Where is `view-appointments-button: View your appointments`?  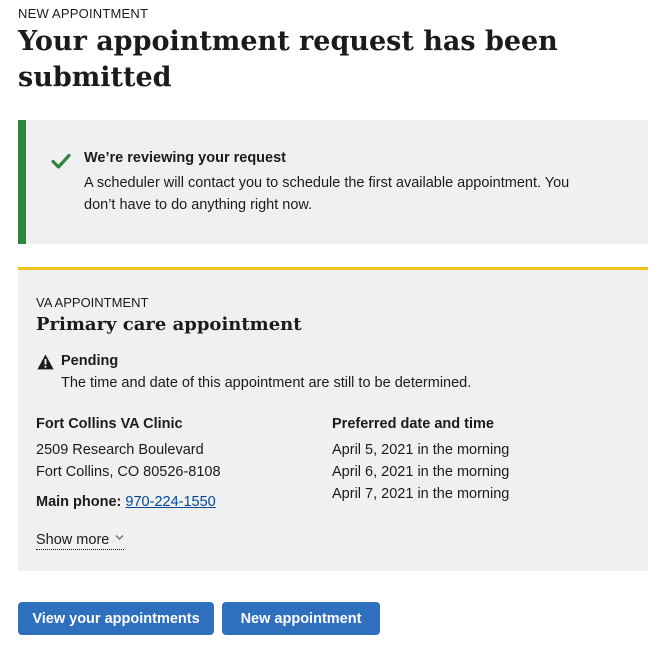 view-appointments-button: View your appointments is located at coordinates (116, 618).